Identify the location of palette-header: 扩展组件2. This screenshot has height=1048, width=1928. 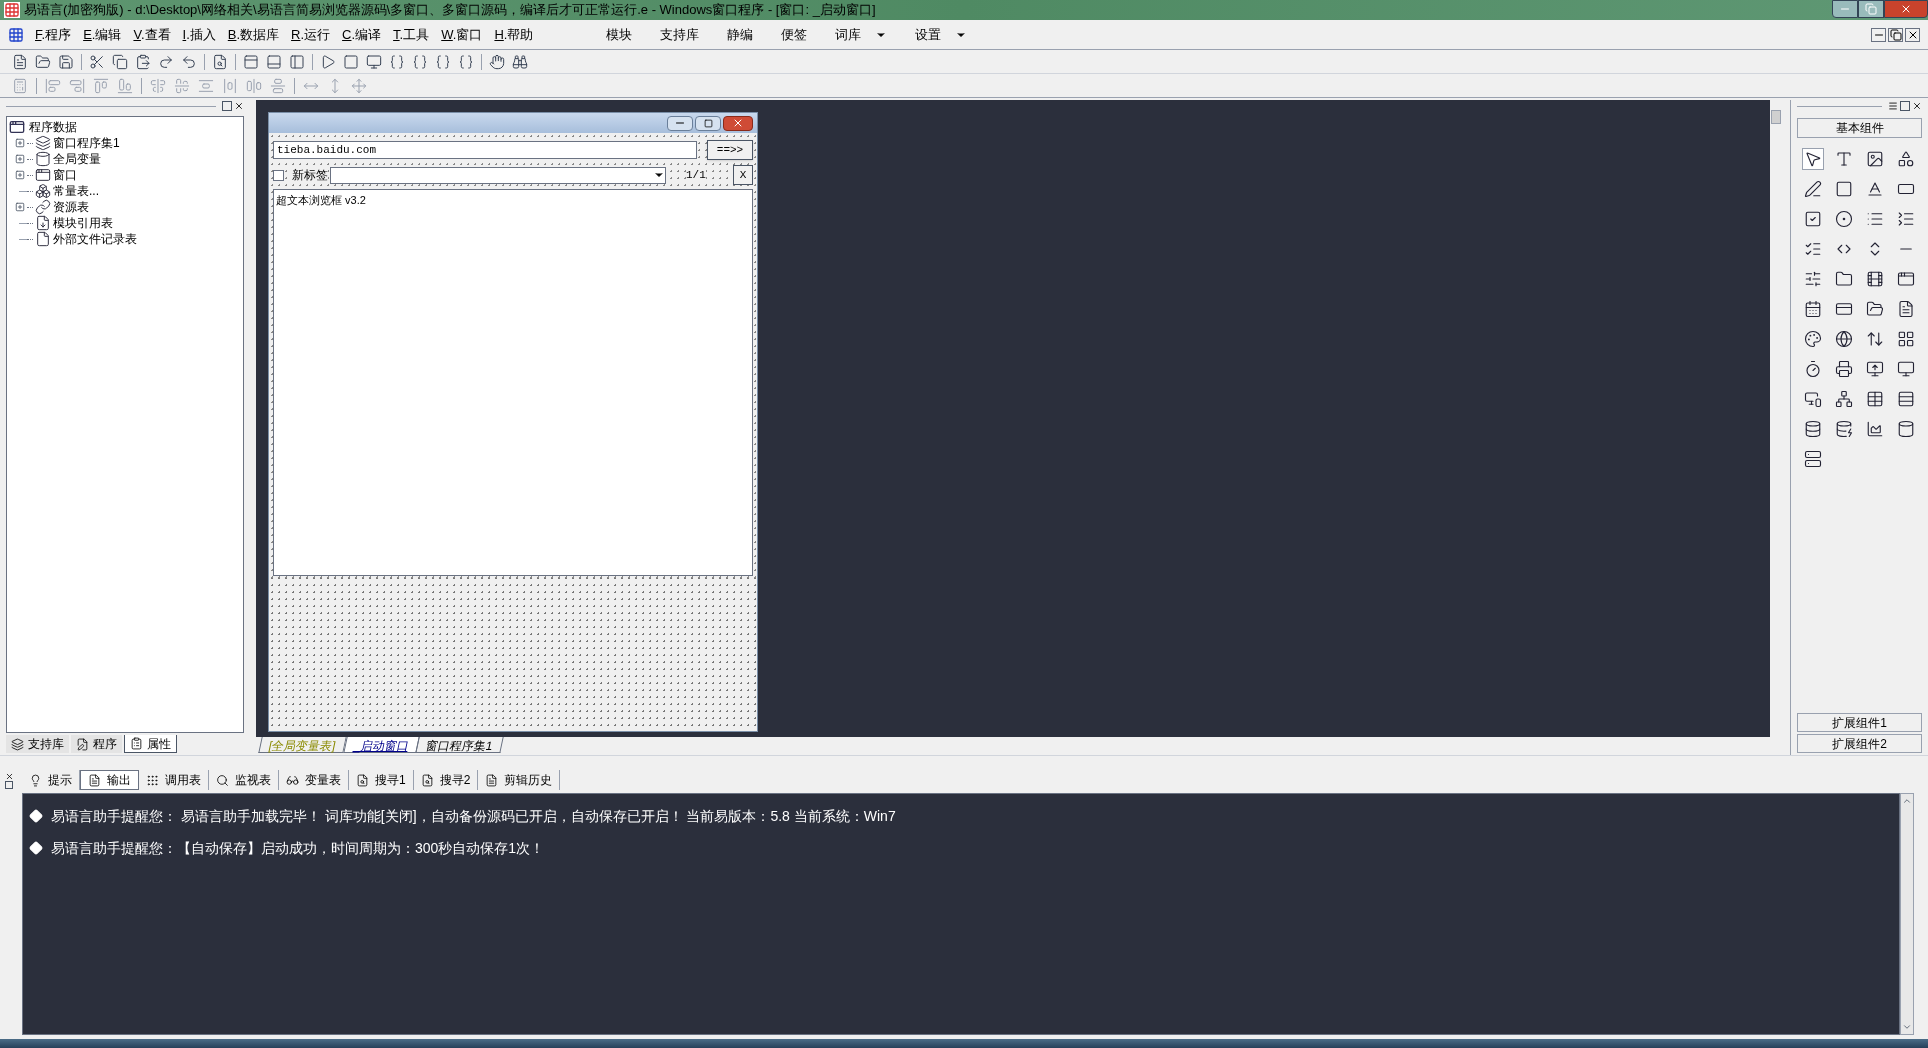
(1859, 743).